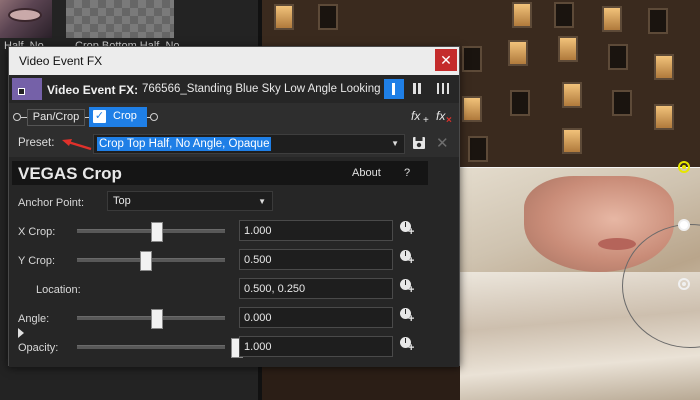 The height and width of the screenshot is (400, 700). I want to click on chain-item-pan-crop: Pan/Crop, so click(56, 117).